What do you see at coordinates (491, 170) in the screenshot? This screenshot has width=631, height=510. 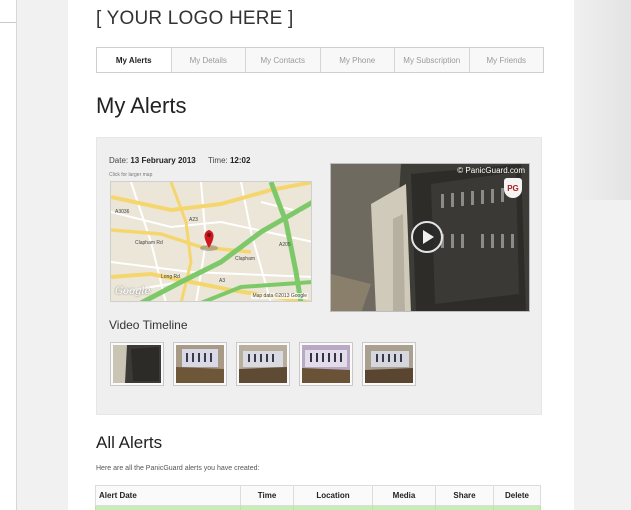 I see `video-watermark: © PanicGuard.com` at bounding box center [491, 170].